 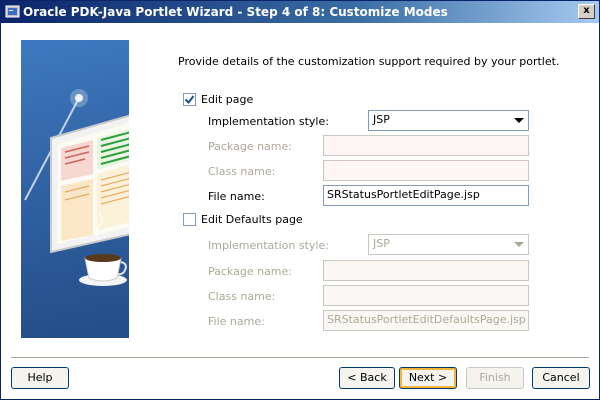 I want to click on edit-defaults-page-checkbox-row: Edit Defaults page, so click(x=243, y=219).